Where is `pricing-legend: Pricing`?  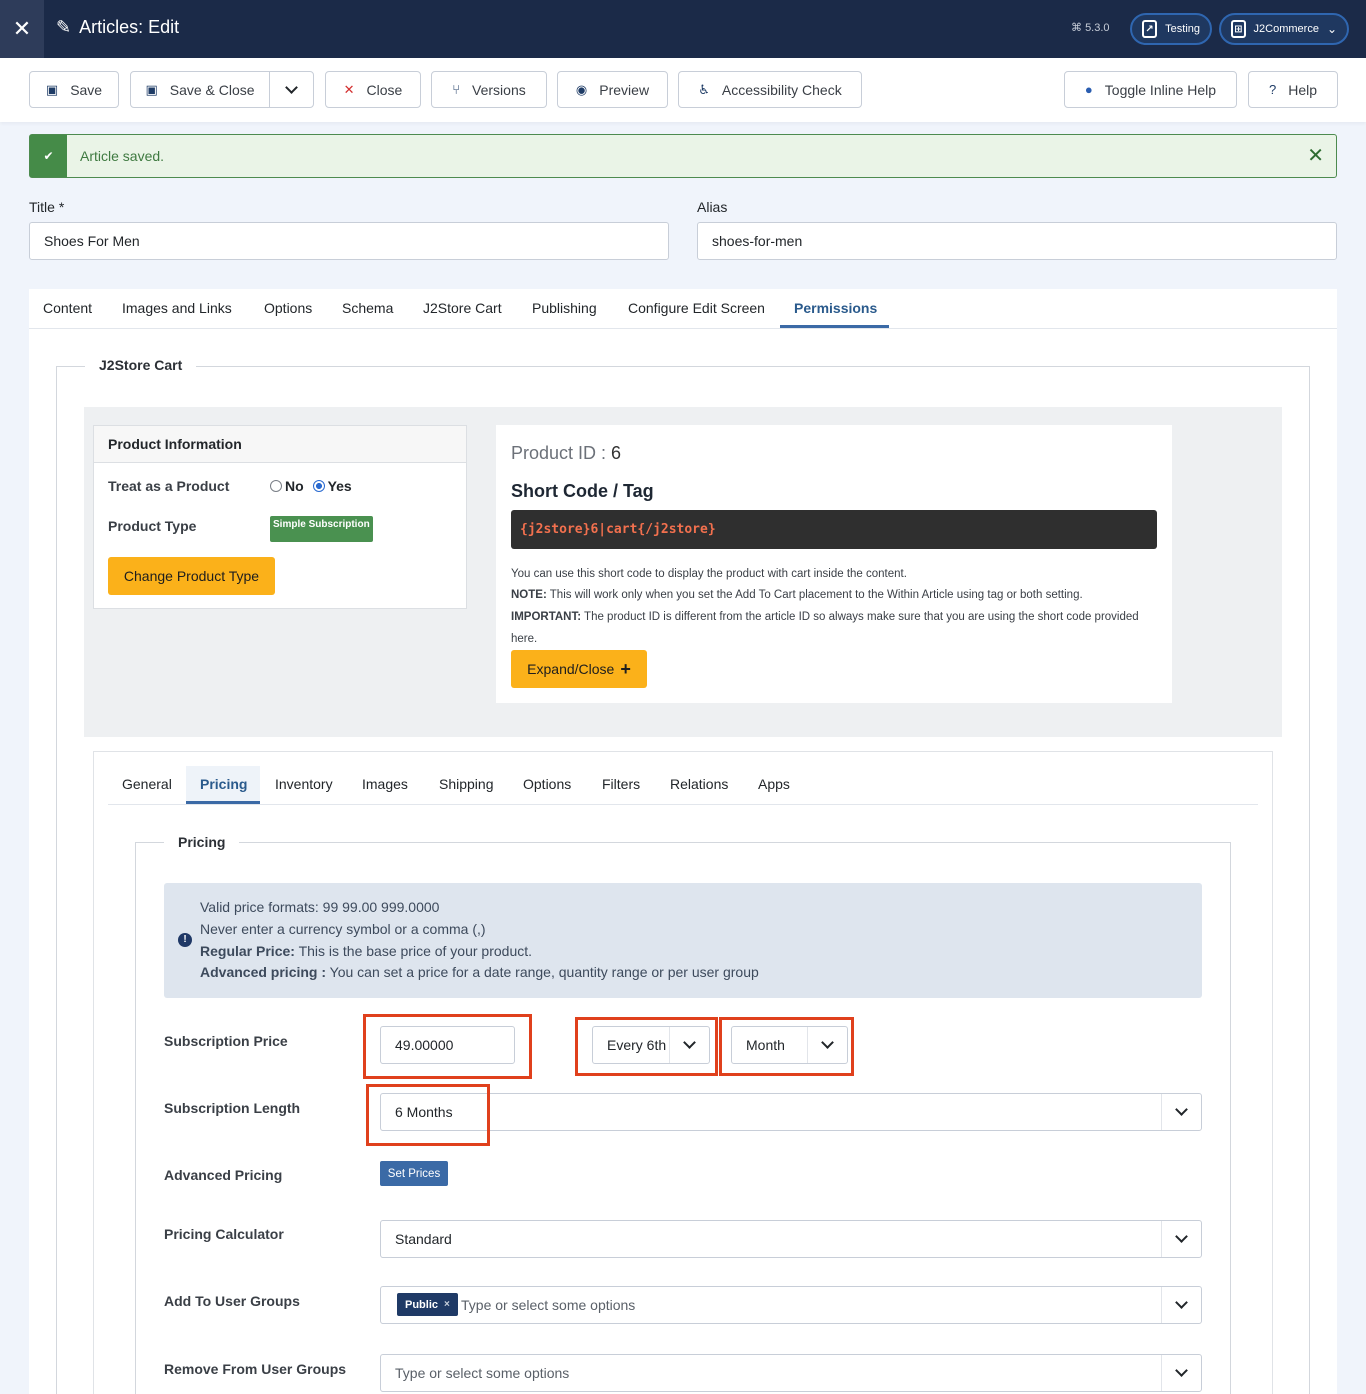 pricing-legend: Pricing is located at coordinates (202, 842).